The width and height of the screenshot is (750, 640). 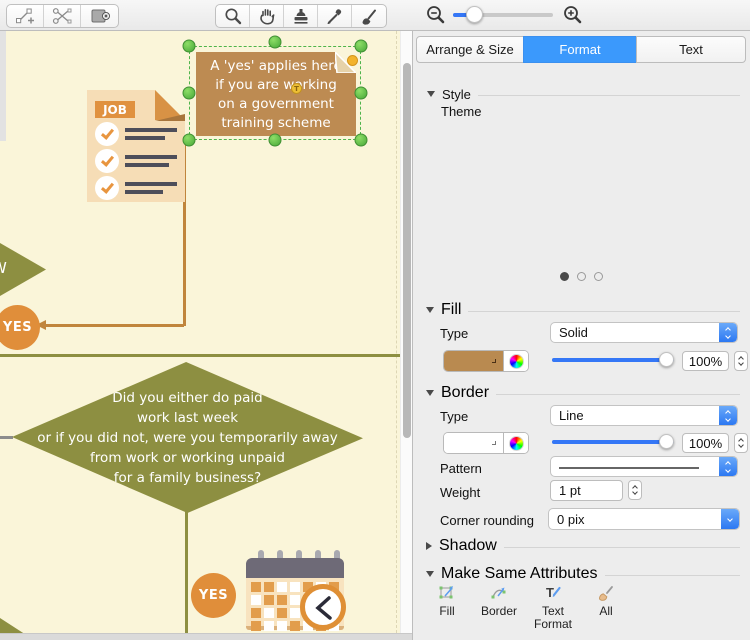 I want to click on fill-opacity-field: 100%, so click(x=705, y=361).